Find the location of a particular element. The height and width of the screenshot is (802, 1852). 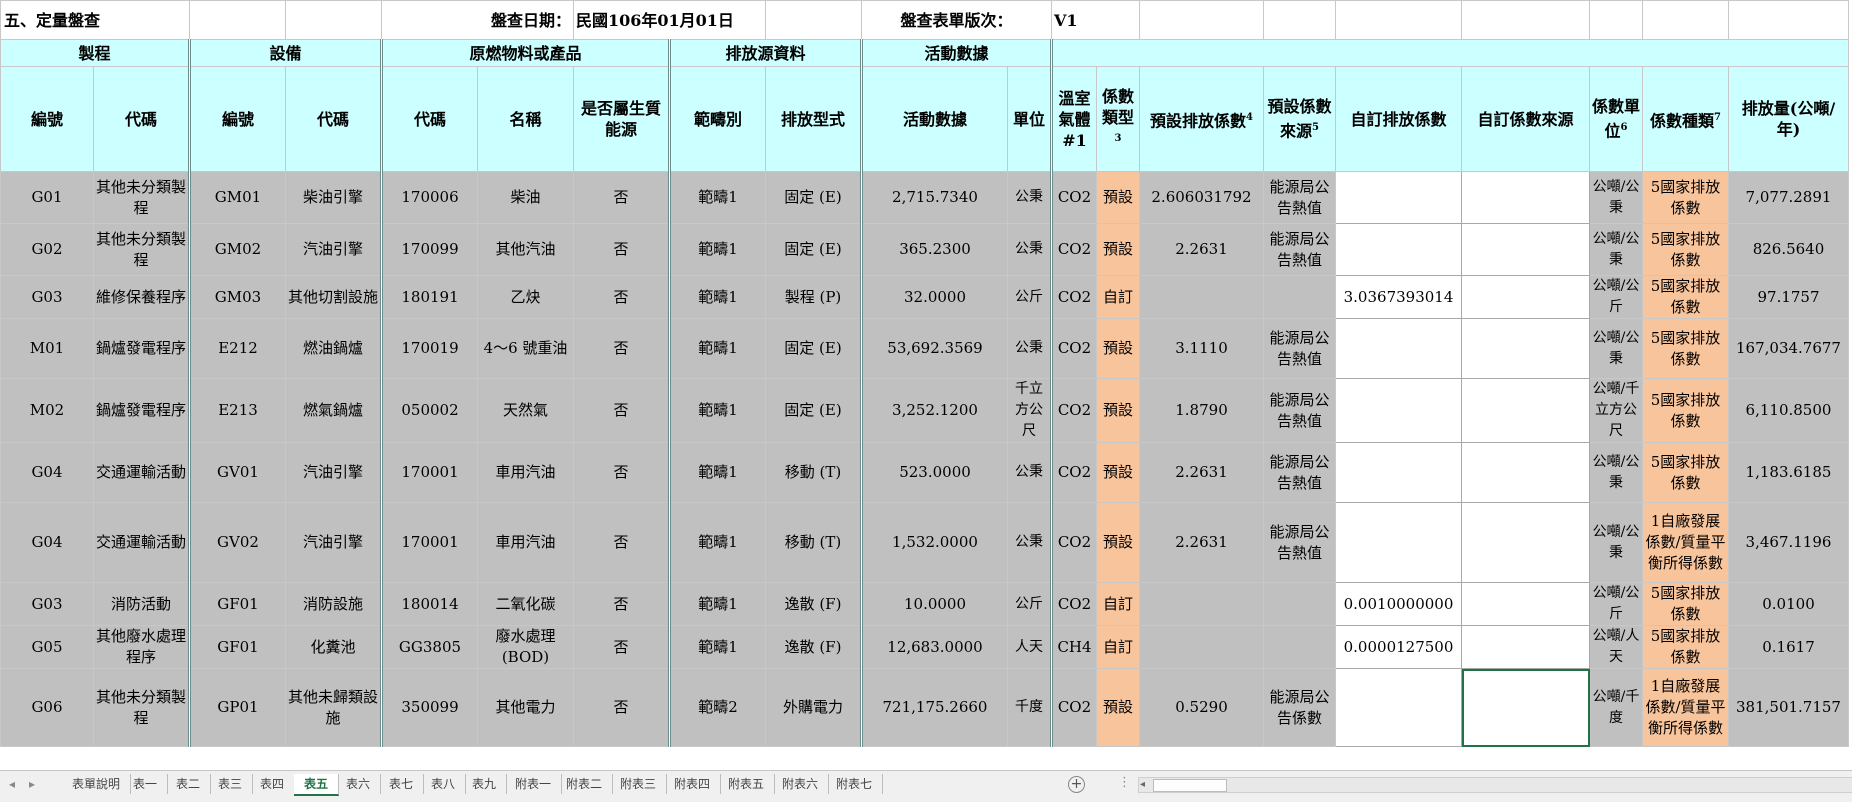

row-default-factor: 0.5290 is located at coordinates (1201, 707).